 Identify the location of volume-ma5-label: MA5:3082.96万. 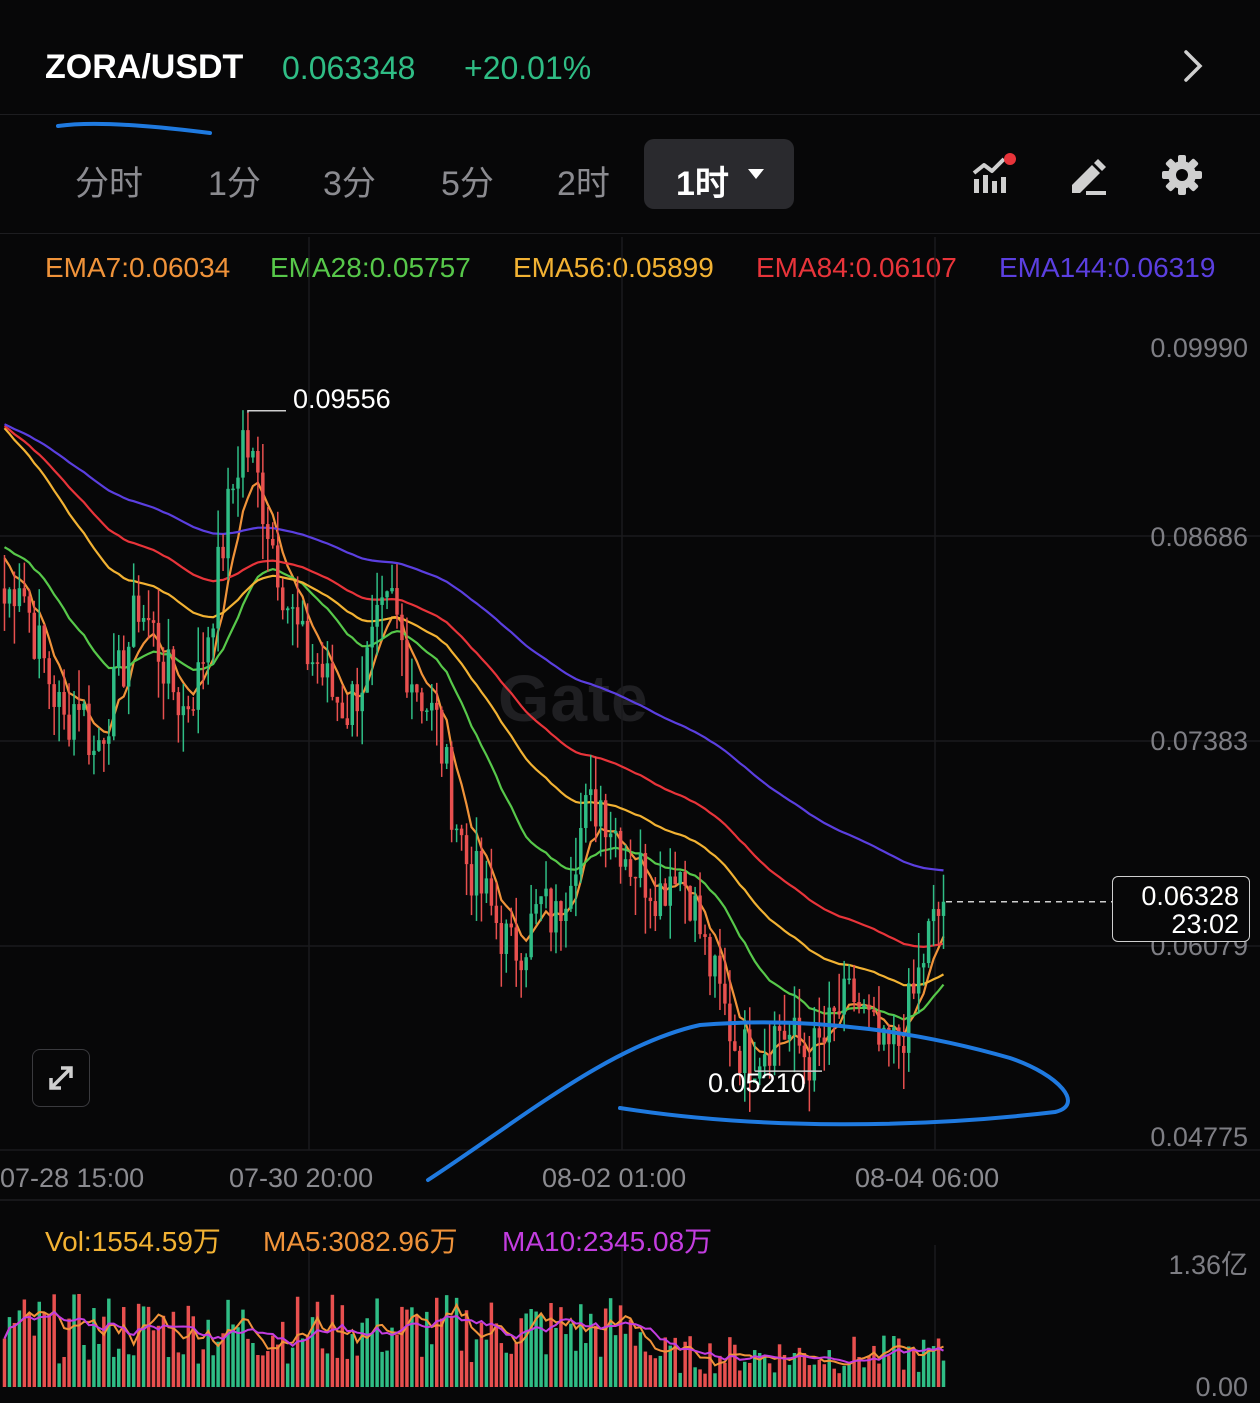
(360, 1241).